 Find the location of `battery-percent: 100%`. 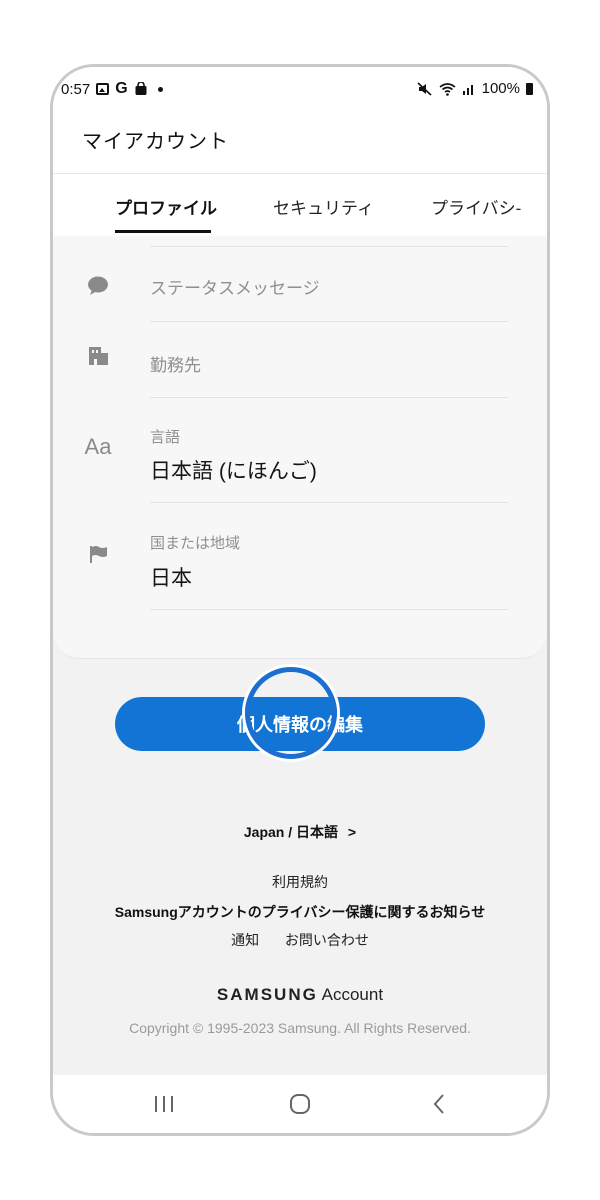

battery-percent: 100% is located at coordinates (500, 88).